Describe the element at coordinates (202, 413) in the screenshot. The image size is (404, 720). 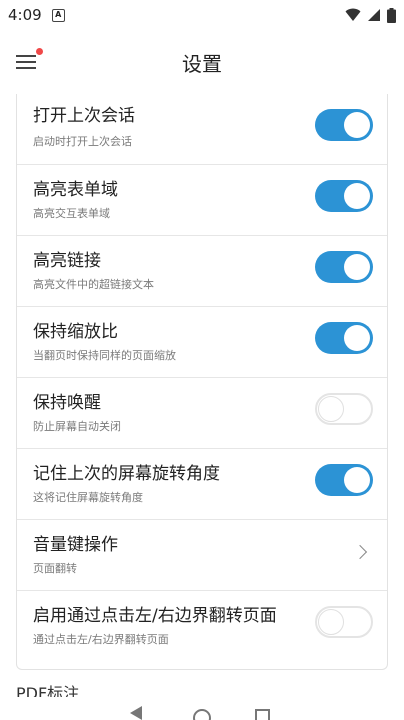
I see `setting-keep-awake: 保持唤醒 防止屏幕自动关闭` at that location.